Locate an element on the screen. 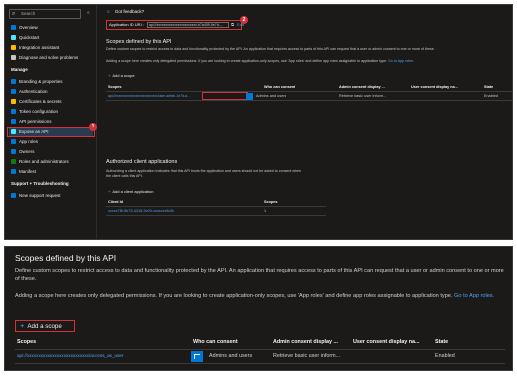 The width and height of the screenshot is (517, 376). copy-icon: ⧉ is located at coordinates (232, 24).